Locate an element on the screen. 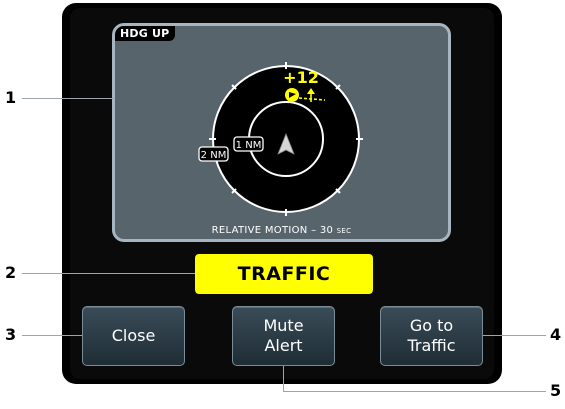 The width and height of the screenshot is (565, 409). callout-3: 3 is located at coordinates (11, 334).